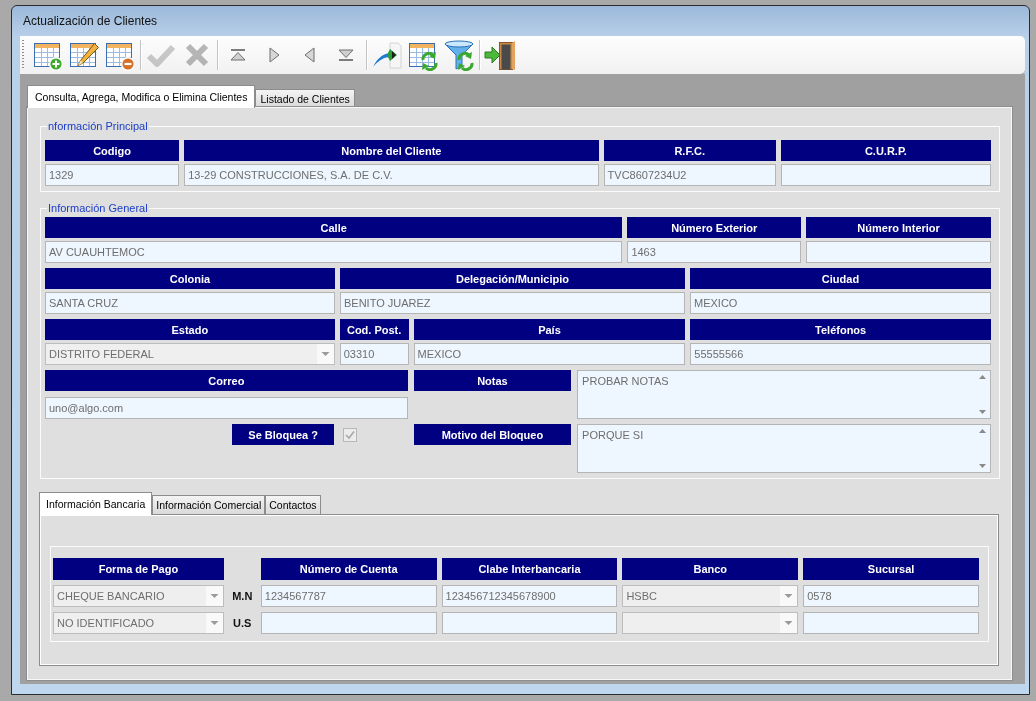  Describe the element at coordinates (512, 278) in the screenshot. I see `field-label: Delegación/Municipio` at that location.